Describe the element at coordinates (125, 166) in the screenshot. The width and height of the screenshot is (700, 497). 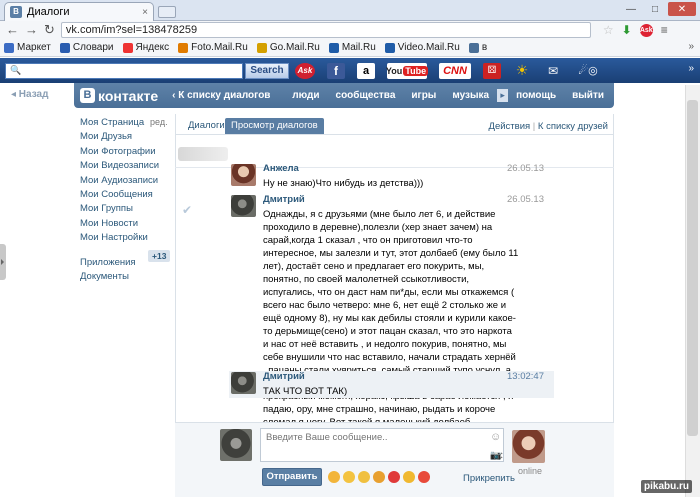
I see `left-menu-videos: Мои Видеозаписи` at that location.